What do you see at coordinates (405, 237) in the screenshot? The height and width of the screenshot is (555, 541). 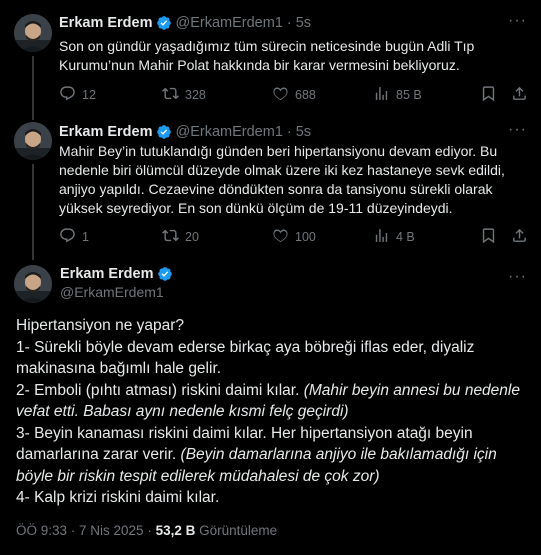 I see `views-count: 4 B` at bounding box center [405, 237].